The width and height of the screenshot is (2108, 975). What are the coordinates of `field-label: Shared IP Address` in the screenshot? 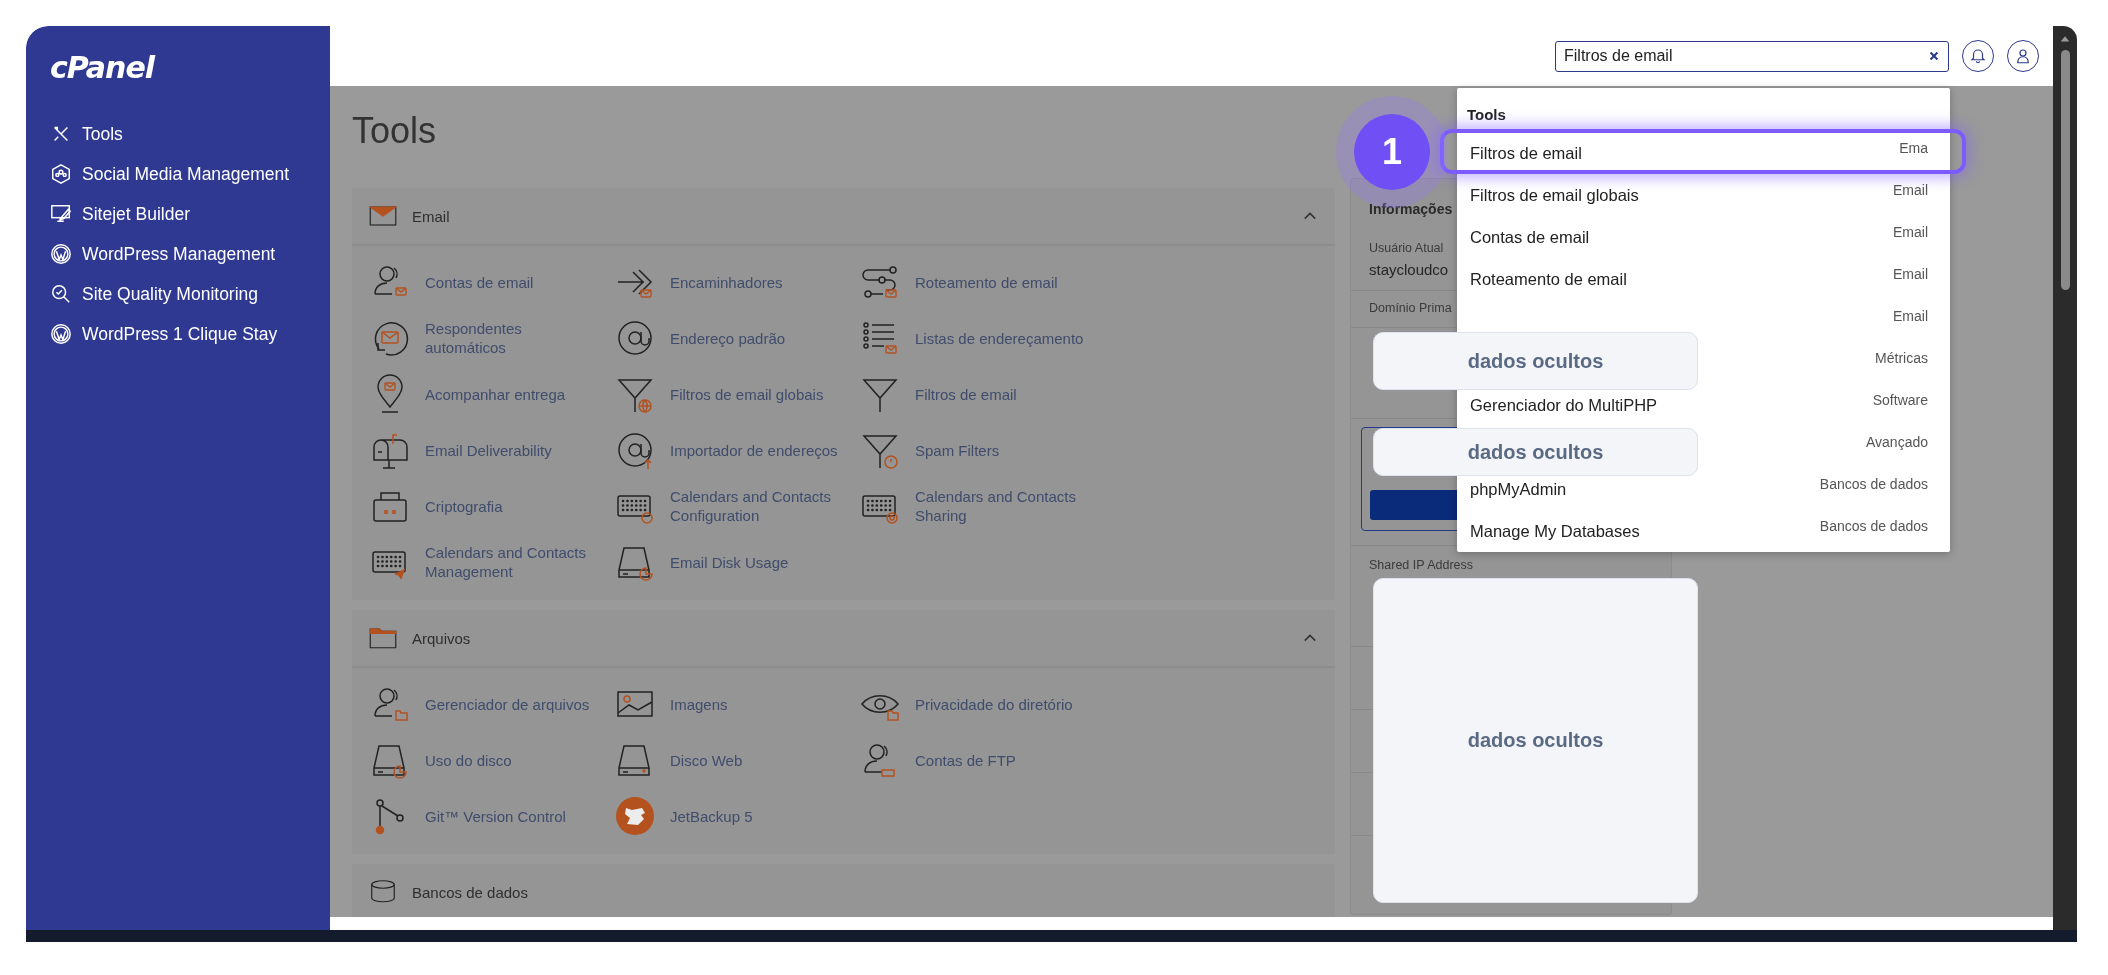 It's located at (1421, 565).